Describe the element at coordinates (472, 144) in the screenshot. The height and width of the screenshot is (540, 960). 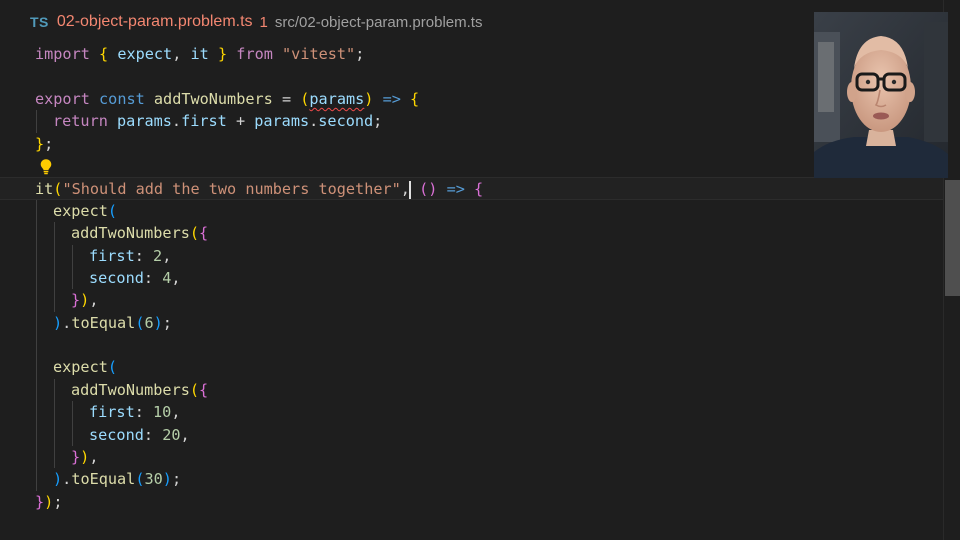
I see `code-line: };` at that location.